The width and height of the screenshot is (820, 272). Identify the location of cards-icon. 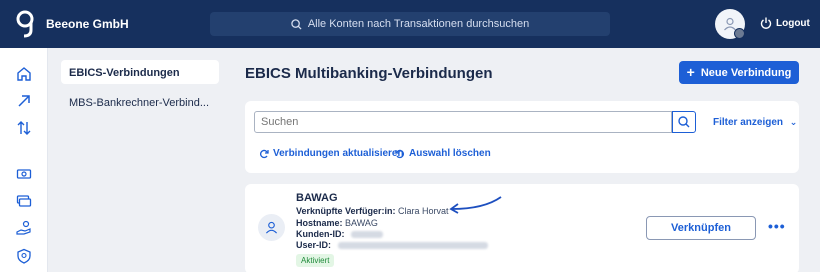
(24, 201).